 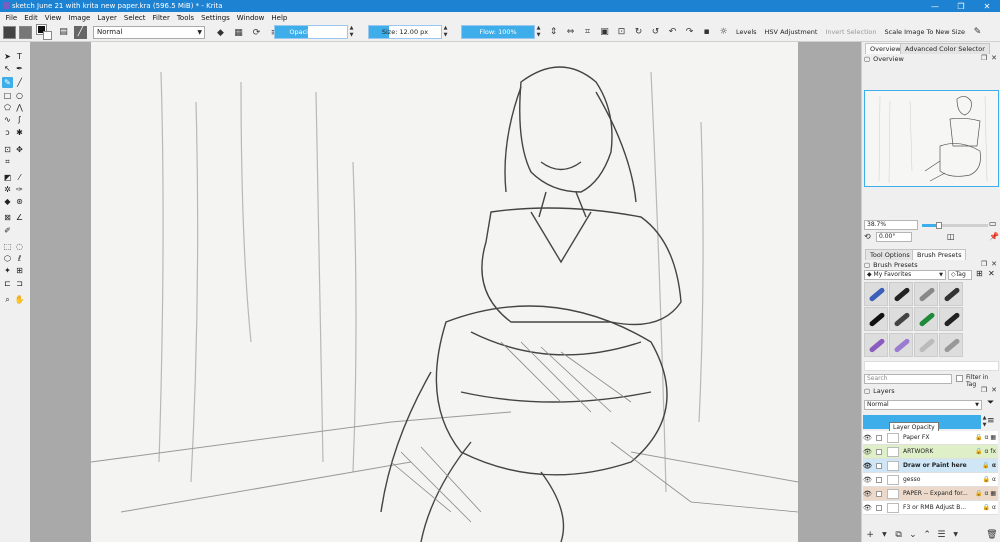 What do you see at coordinates (791, 32) in the screenshot?
I see `hsv-adjustment-button: HSV Adjustment` at bounding box center [791, 32].